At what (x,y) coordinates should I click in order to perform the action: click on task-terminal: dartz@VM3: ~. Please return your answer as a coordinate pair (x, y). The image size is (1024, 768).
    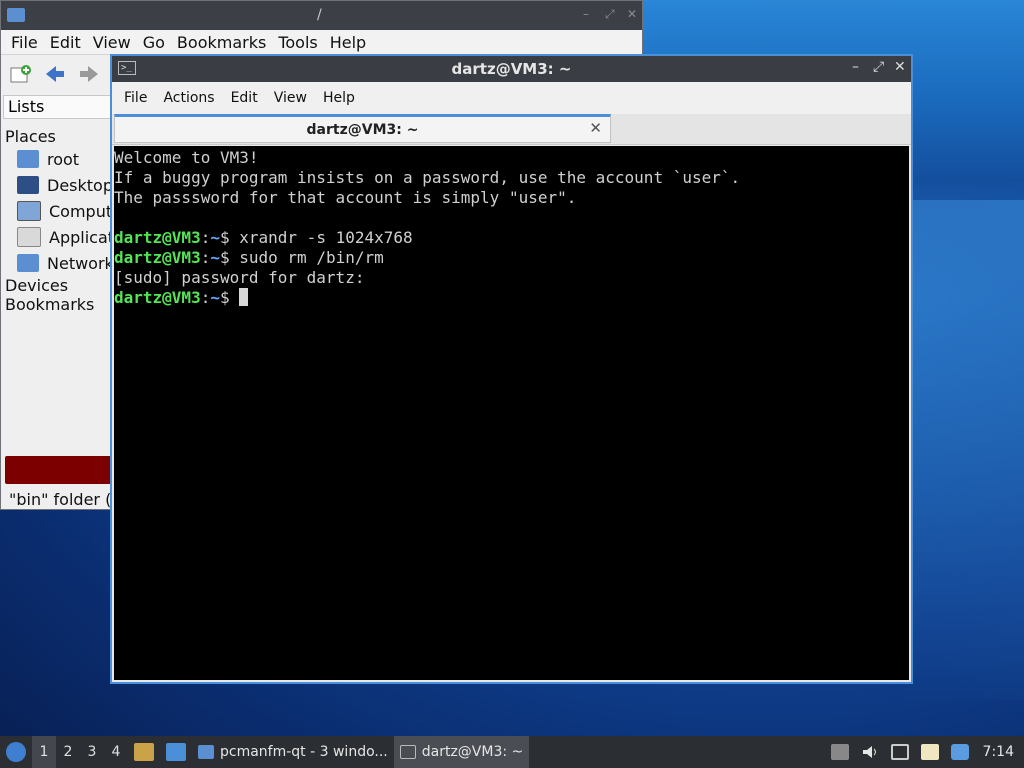
    Looking at the image, I should click on (461, 752).